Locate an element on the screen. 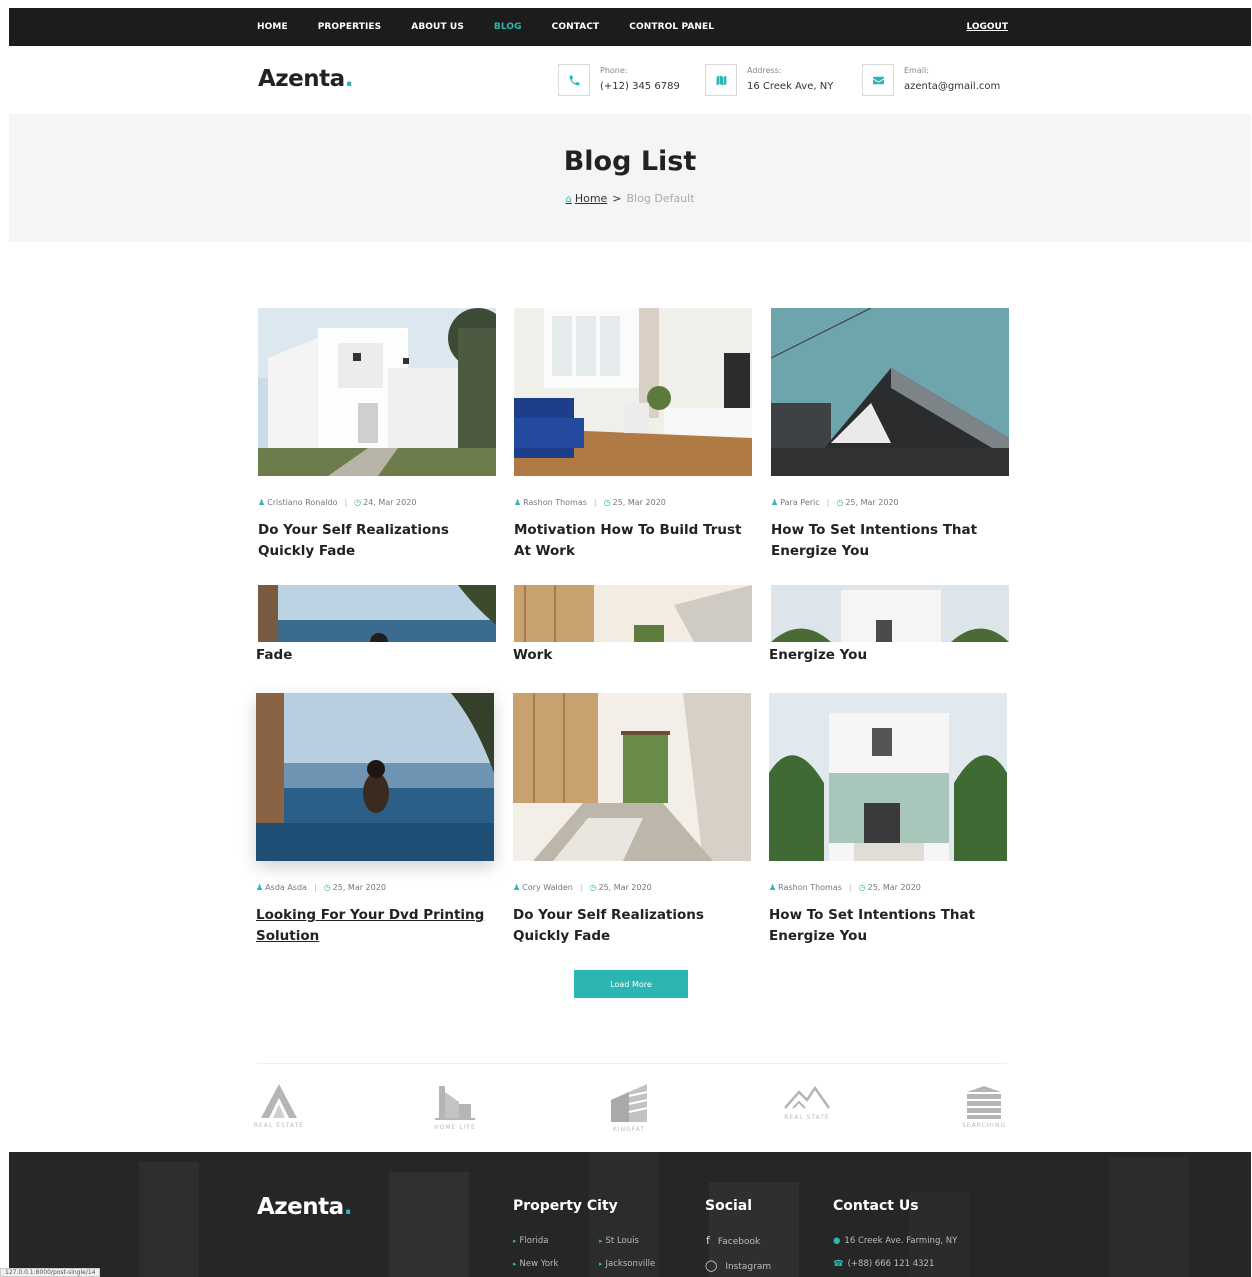 The width and height of the screenshot is (1252, 1277). facebook-icon: f is located at coordinates (708, 1240).